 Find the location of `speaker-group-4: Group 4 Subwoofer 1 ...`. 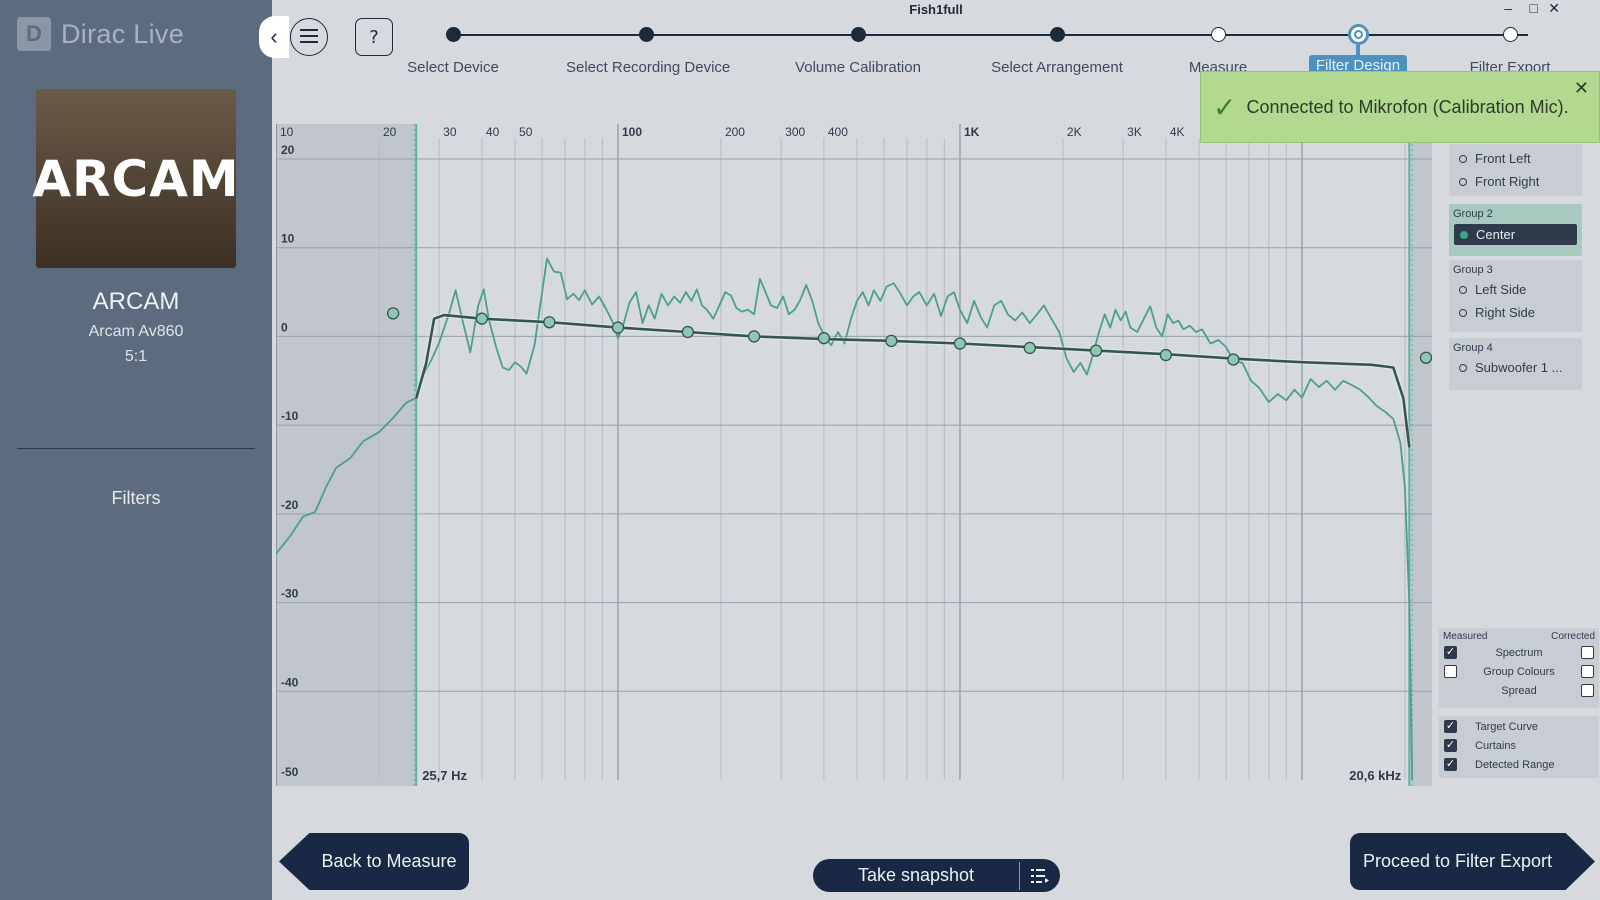

speaker-group-4: Group 4 Subwoofer 1 ... is located at coordinates (1515, 364).